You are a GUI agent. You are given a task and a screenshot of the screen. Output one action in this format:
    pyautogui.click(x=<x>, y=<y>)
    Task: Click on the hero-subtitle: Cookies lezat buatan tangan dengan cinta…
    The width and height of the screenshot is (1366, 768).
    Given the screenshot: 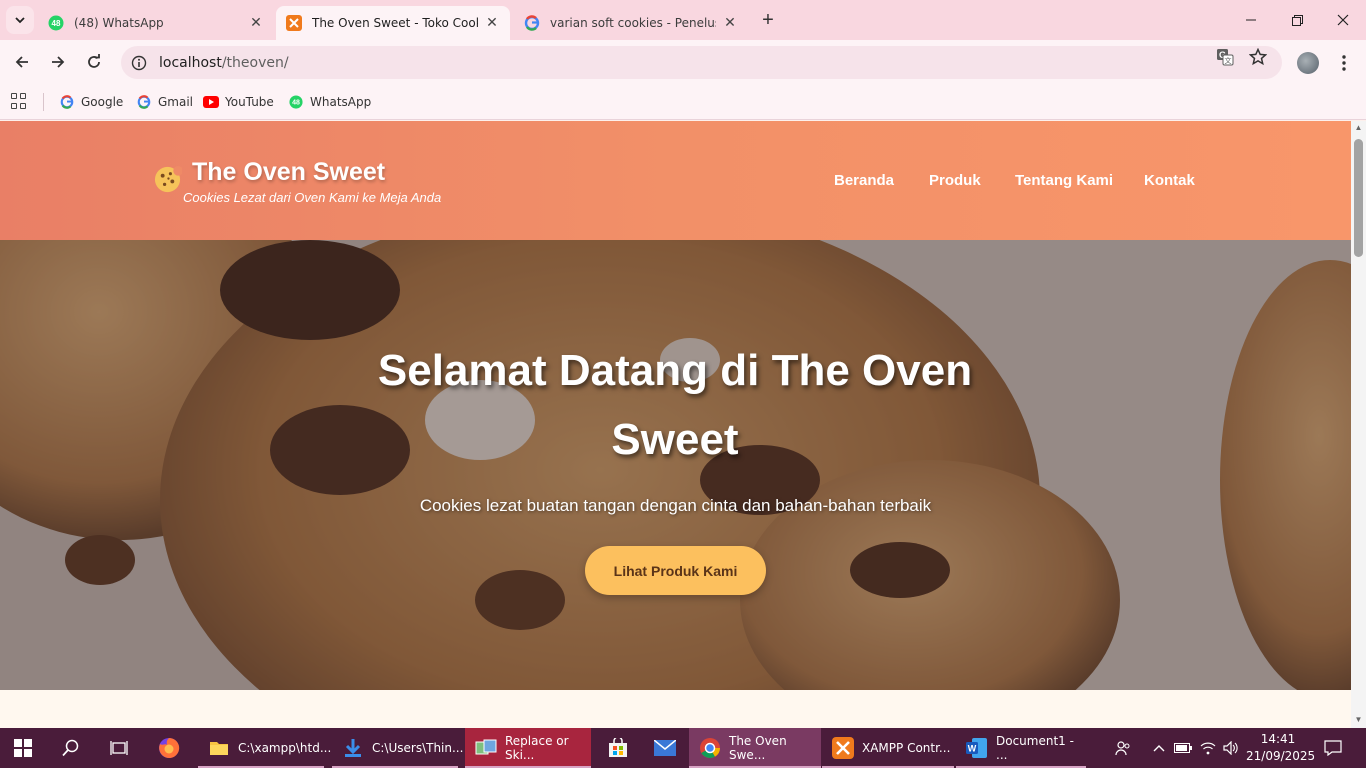 What is the action you would take?
    pyautogui.click(x=675, y=505)
    